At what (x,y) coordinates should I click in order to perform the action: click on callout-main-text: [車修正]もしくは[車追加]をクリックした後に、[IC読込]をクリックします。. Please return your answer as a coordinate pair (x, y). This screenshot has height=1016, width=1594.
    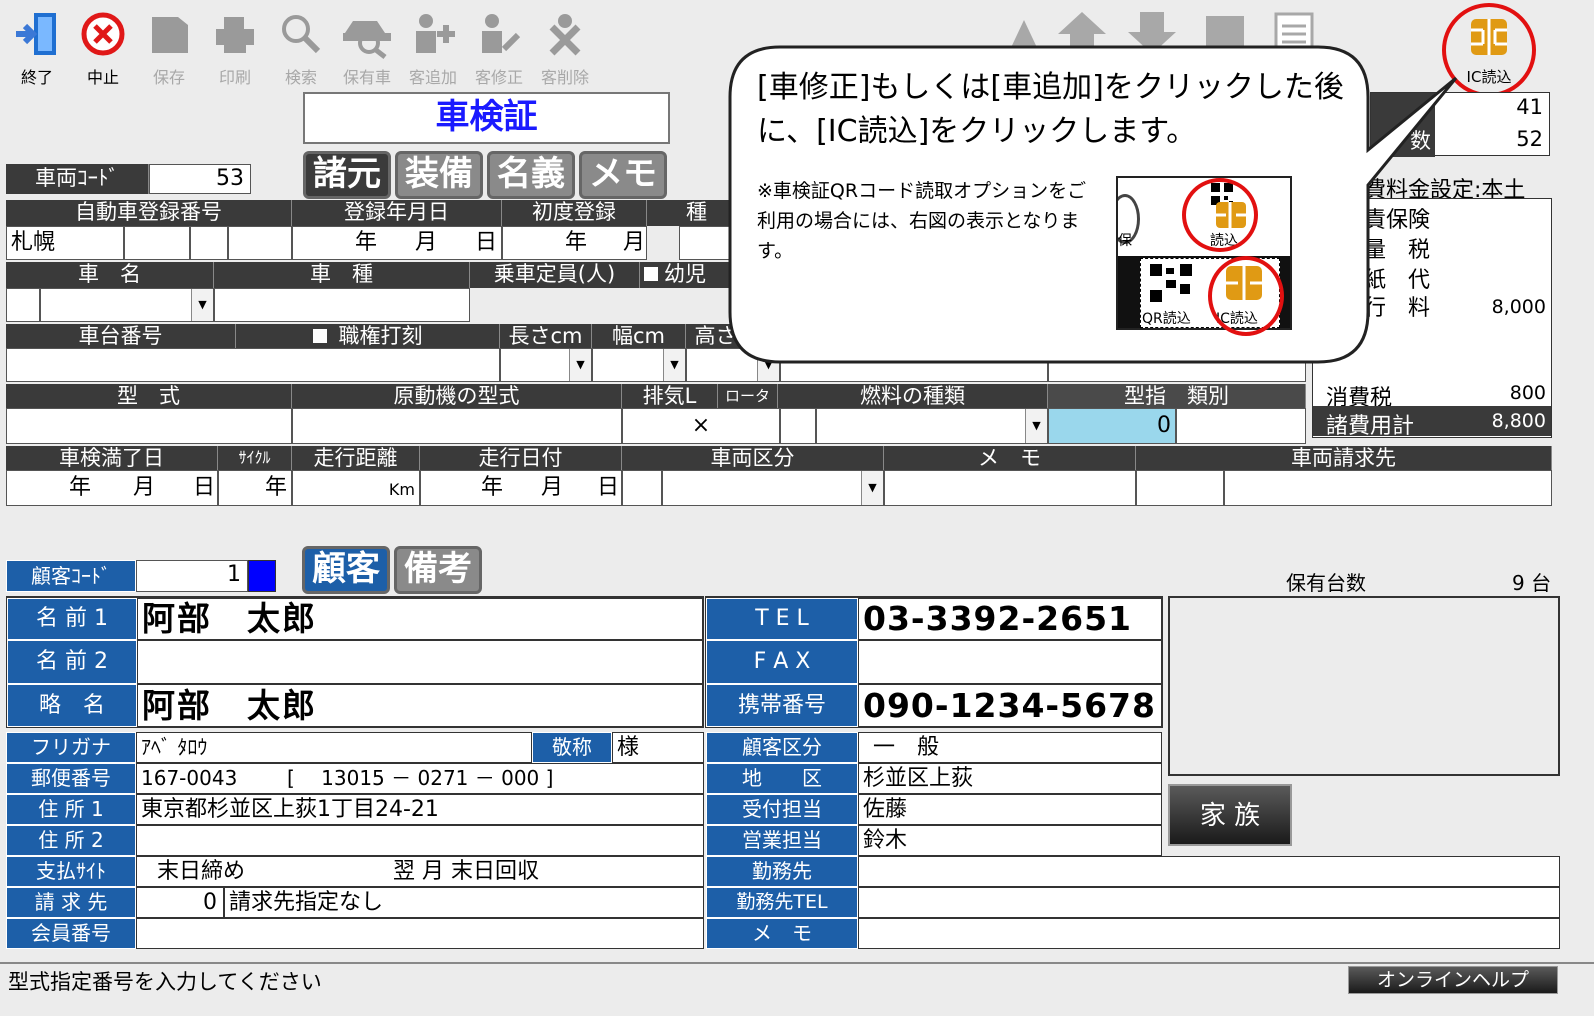
    Looking at the image, I should click on (1050, 109).